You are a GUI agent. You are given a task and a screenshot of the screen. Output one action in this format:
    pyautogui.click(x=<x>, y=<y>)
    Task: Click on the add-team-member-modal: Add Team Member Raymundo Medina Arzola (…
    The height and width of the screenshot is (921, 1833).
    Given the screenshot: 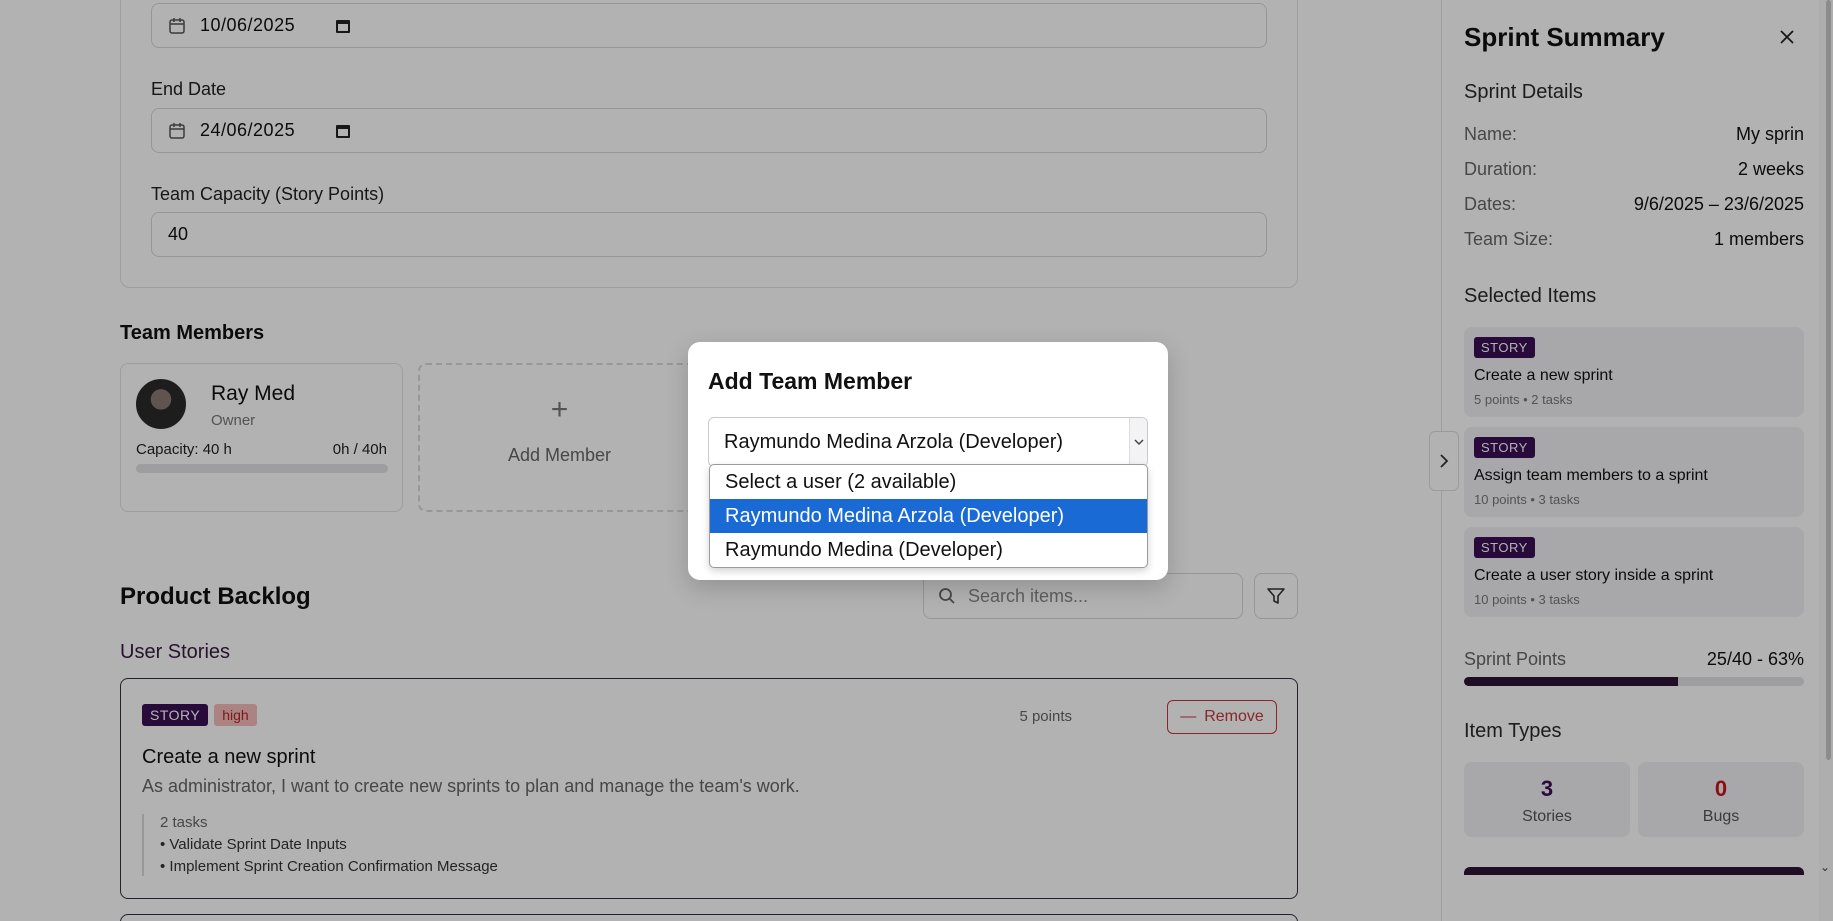 What is the action you would take?
    pyautogui.click(x=928, y=461)
    